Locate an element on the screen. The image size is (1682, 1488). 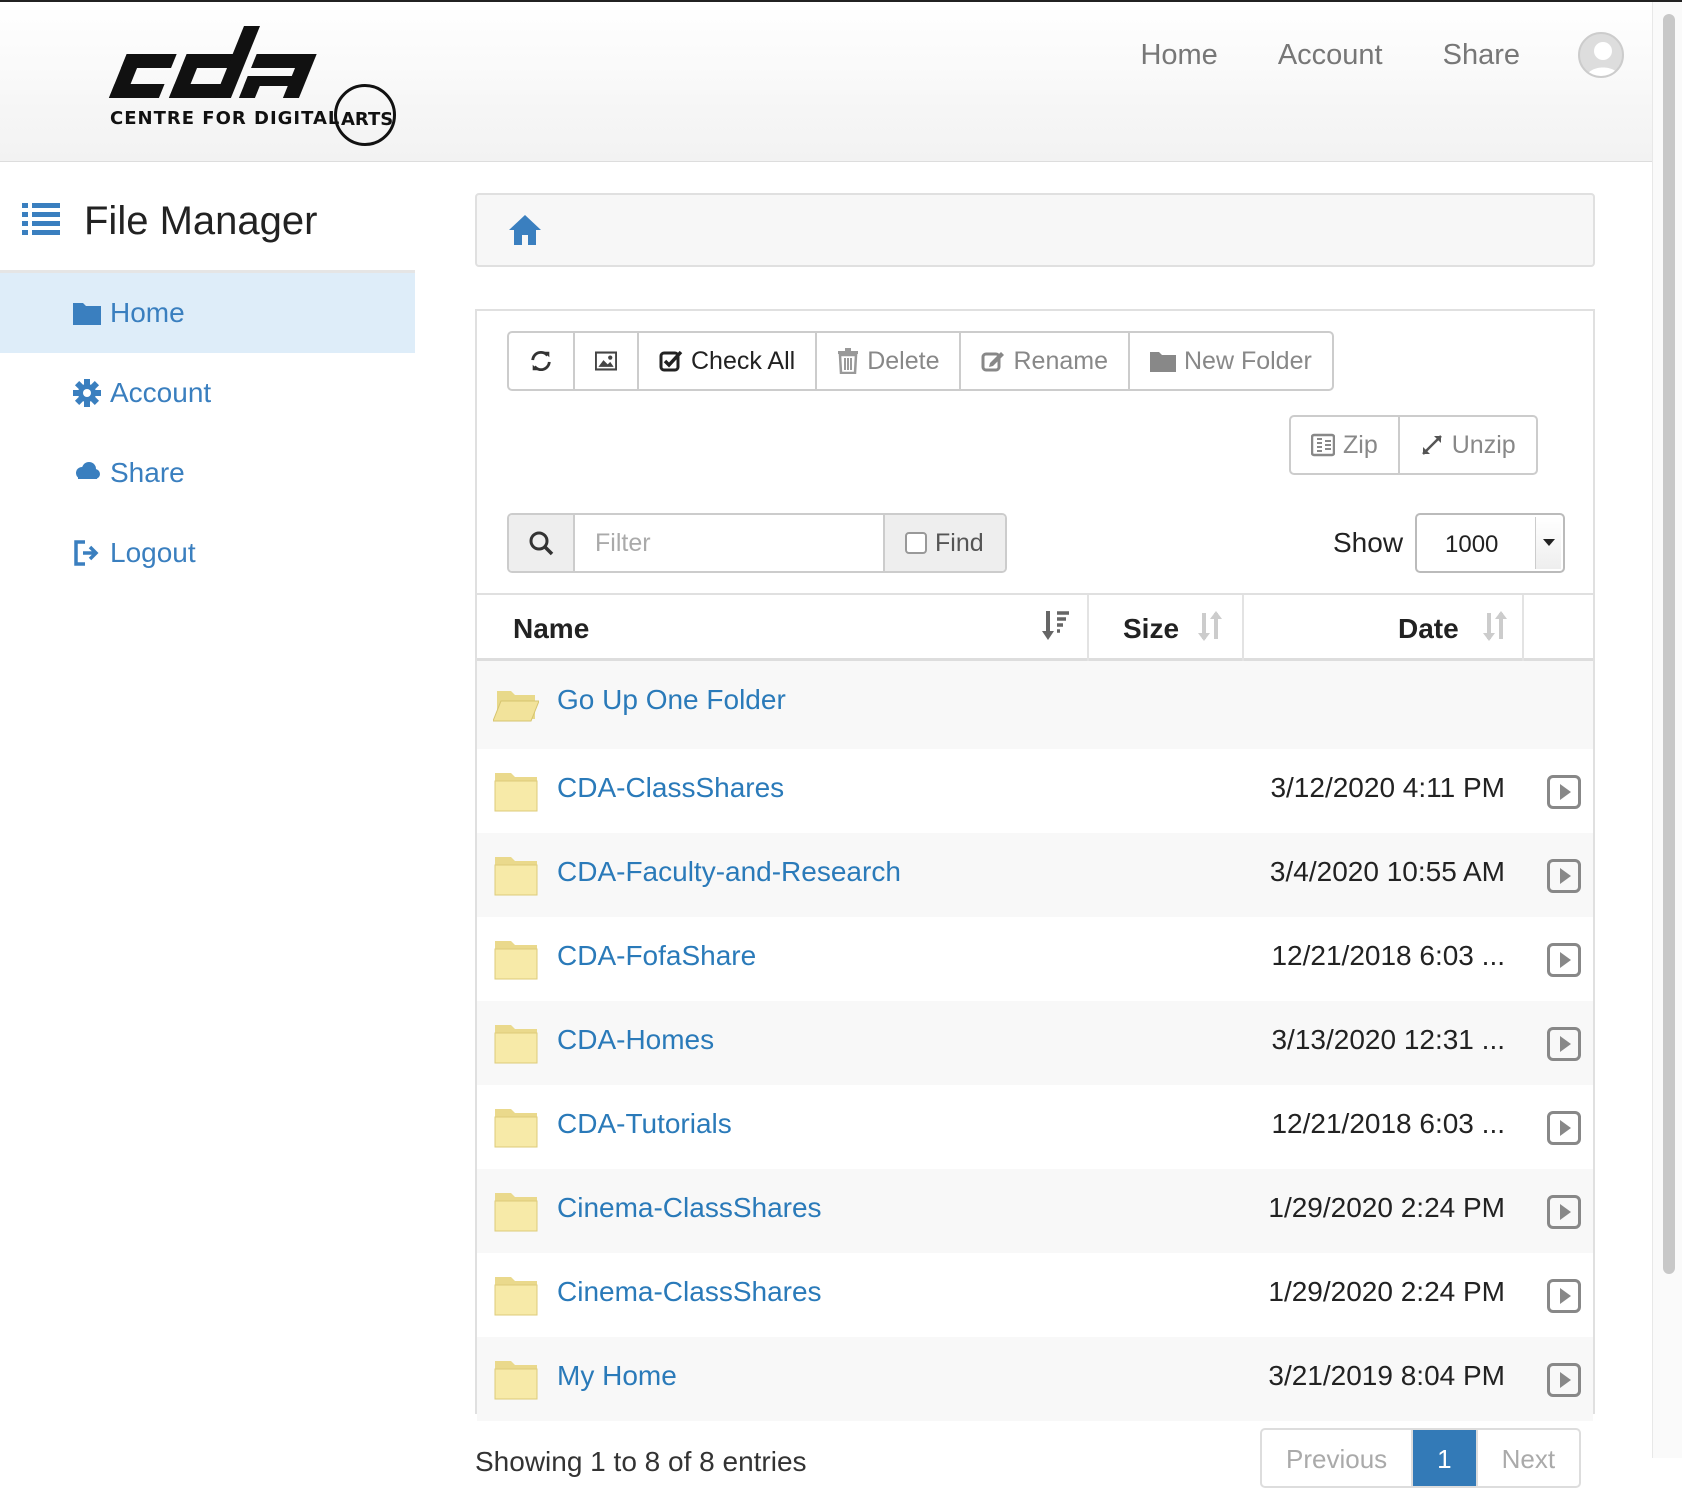
expand-icon is located at coordinates (1431, 445).